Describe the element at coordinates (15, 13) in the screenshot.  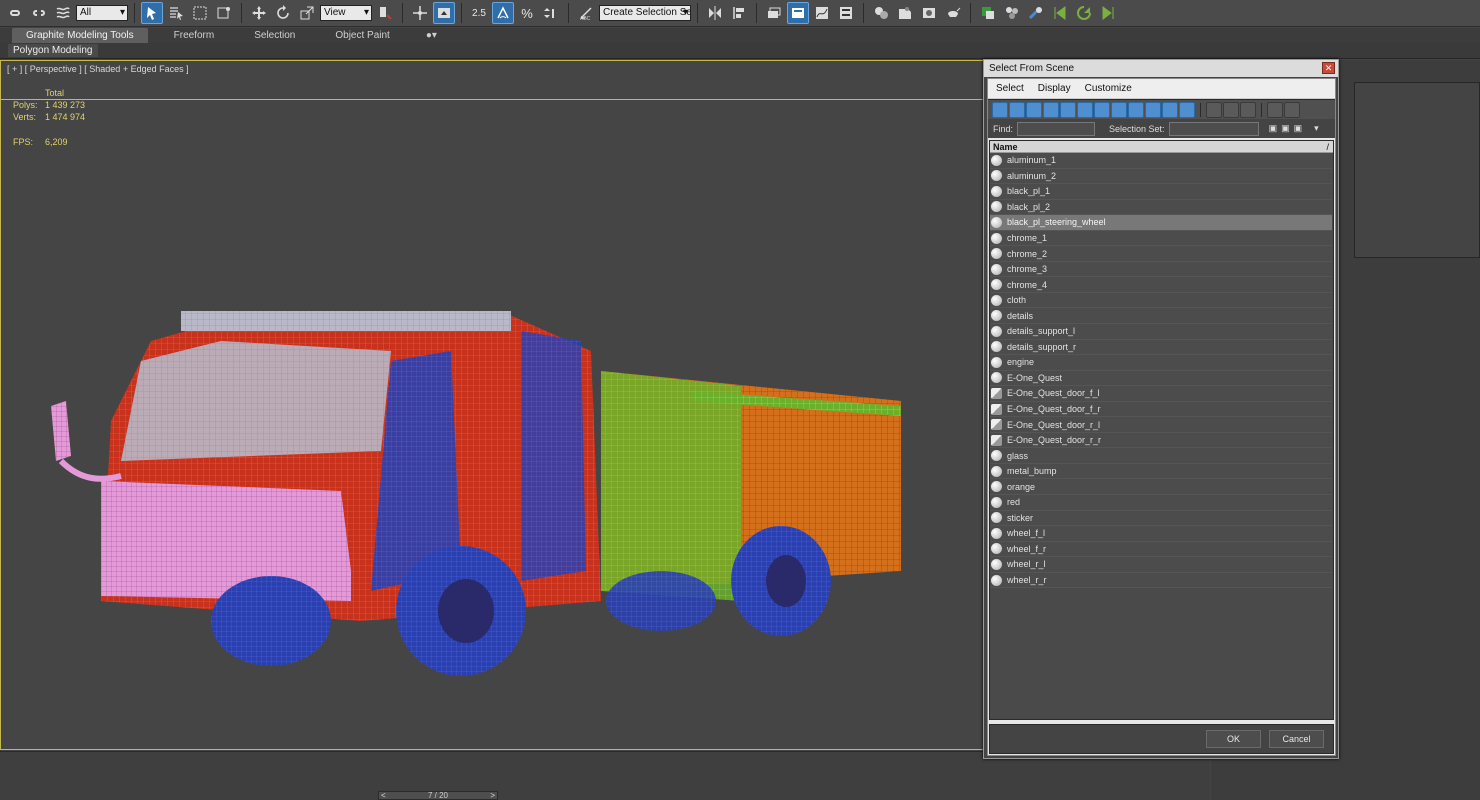
I see `link-icon` at that location.